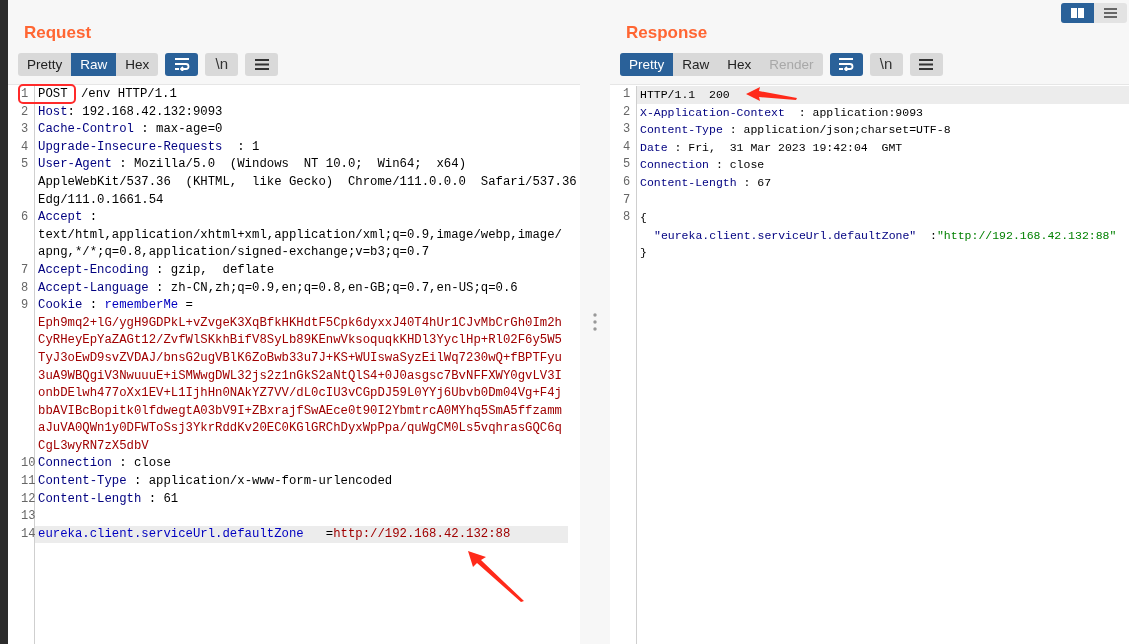 The width and height of the screenshot is (1129, 644). What do you see at coordinates (93, 287) in the screenshot?
I see `header-name: Accept-Language` at bounding box center [93, 287].